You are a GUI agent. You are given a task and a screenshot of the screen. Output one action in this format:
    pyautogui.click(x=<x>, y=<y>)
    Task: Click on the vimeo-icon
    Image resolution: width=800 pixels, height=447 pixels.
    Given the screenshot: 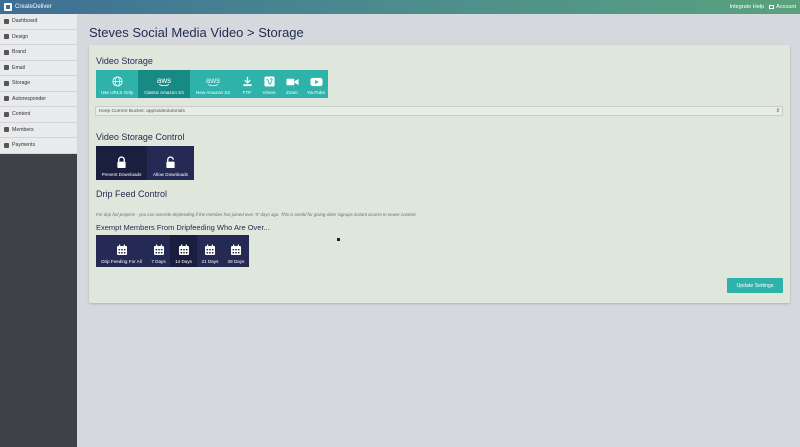 What is the action you would take?
    pyautogui.click(x=269, y=81)
    